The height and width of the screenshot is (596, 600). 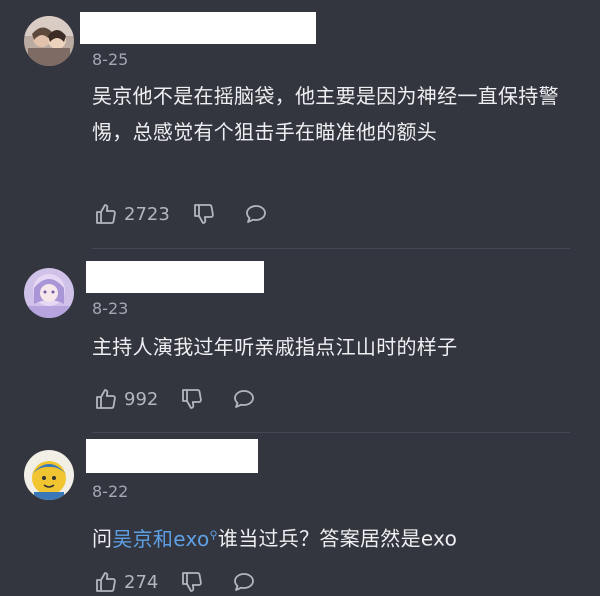 I want to click on comment-actions: 2723, so click(x=181, y=214).